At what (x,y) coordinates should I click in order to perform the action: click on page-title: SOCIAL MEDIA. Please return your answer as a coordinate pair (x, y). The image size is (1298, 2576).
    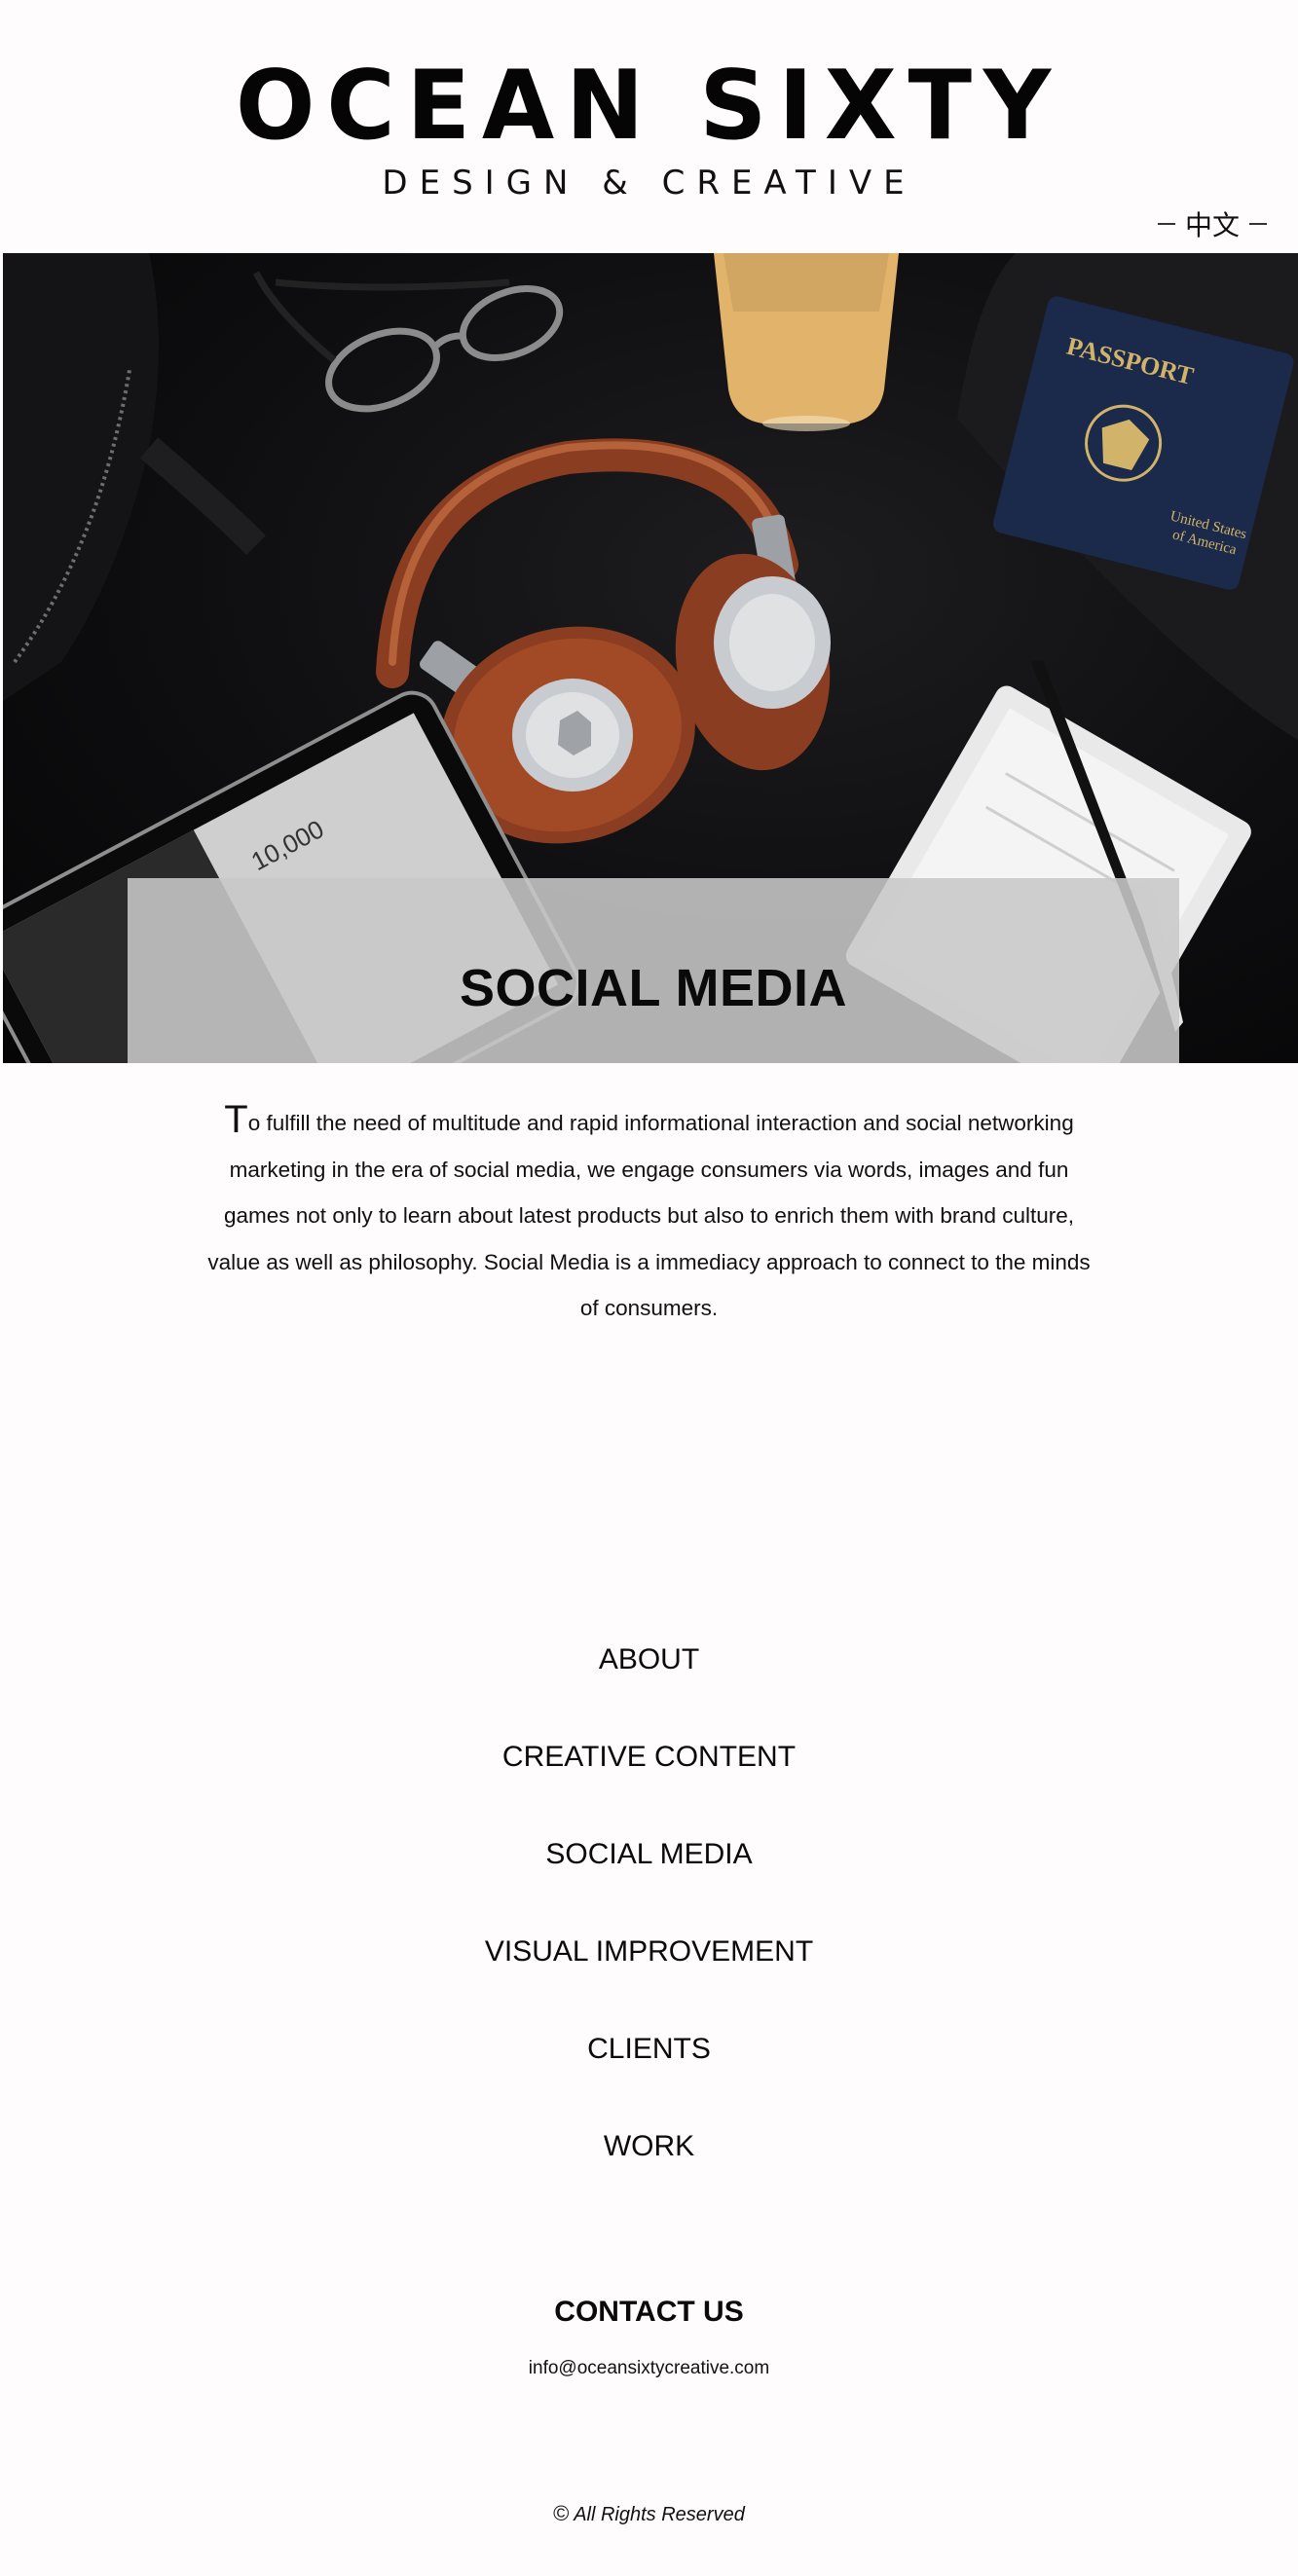
    Looking at the image, I should click on (653, 988).